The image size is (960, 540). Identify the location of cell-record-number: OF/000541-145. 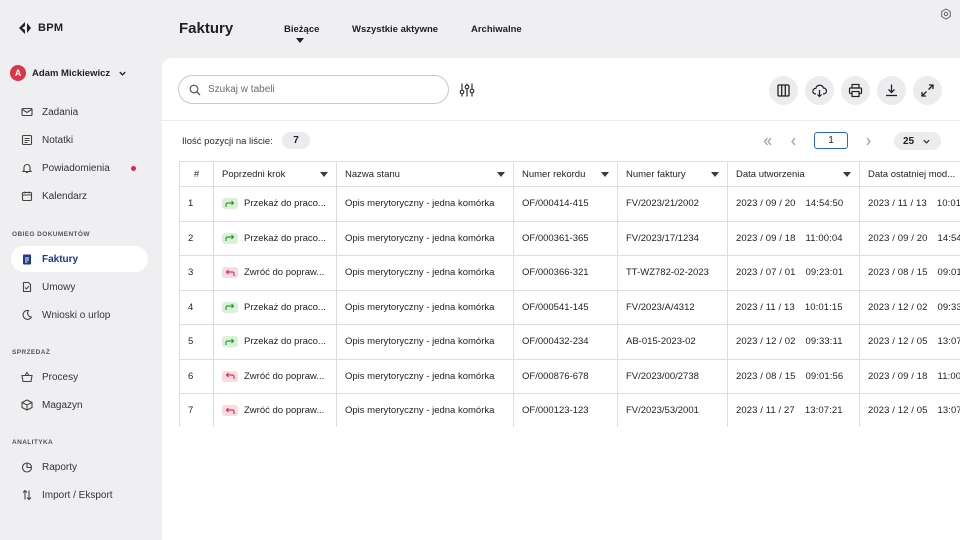
(565, 307).